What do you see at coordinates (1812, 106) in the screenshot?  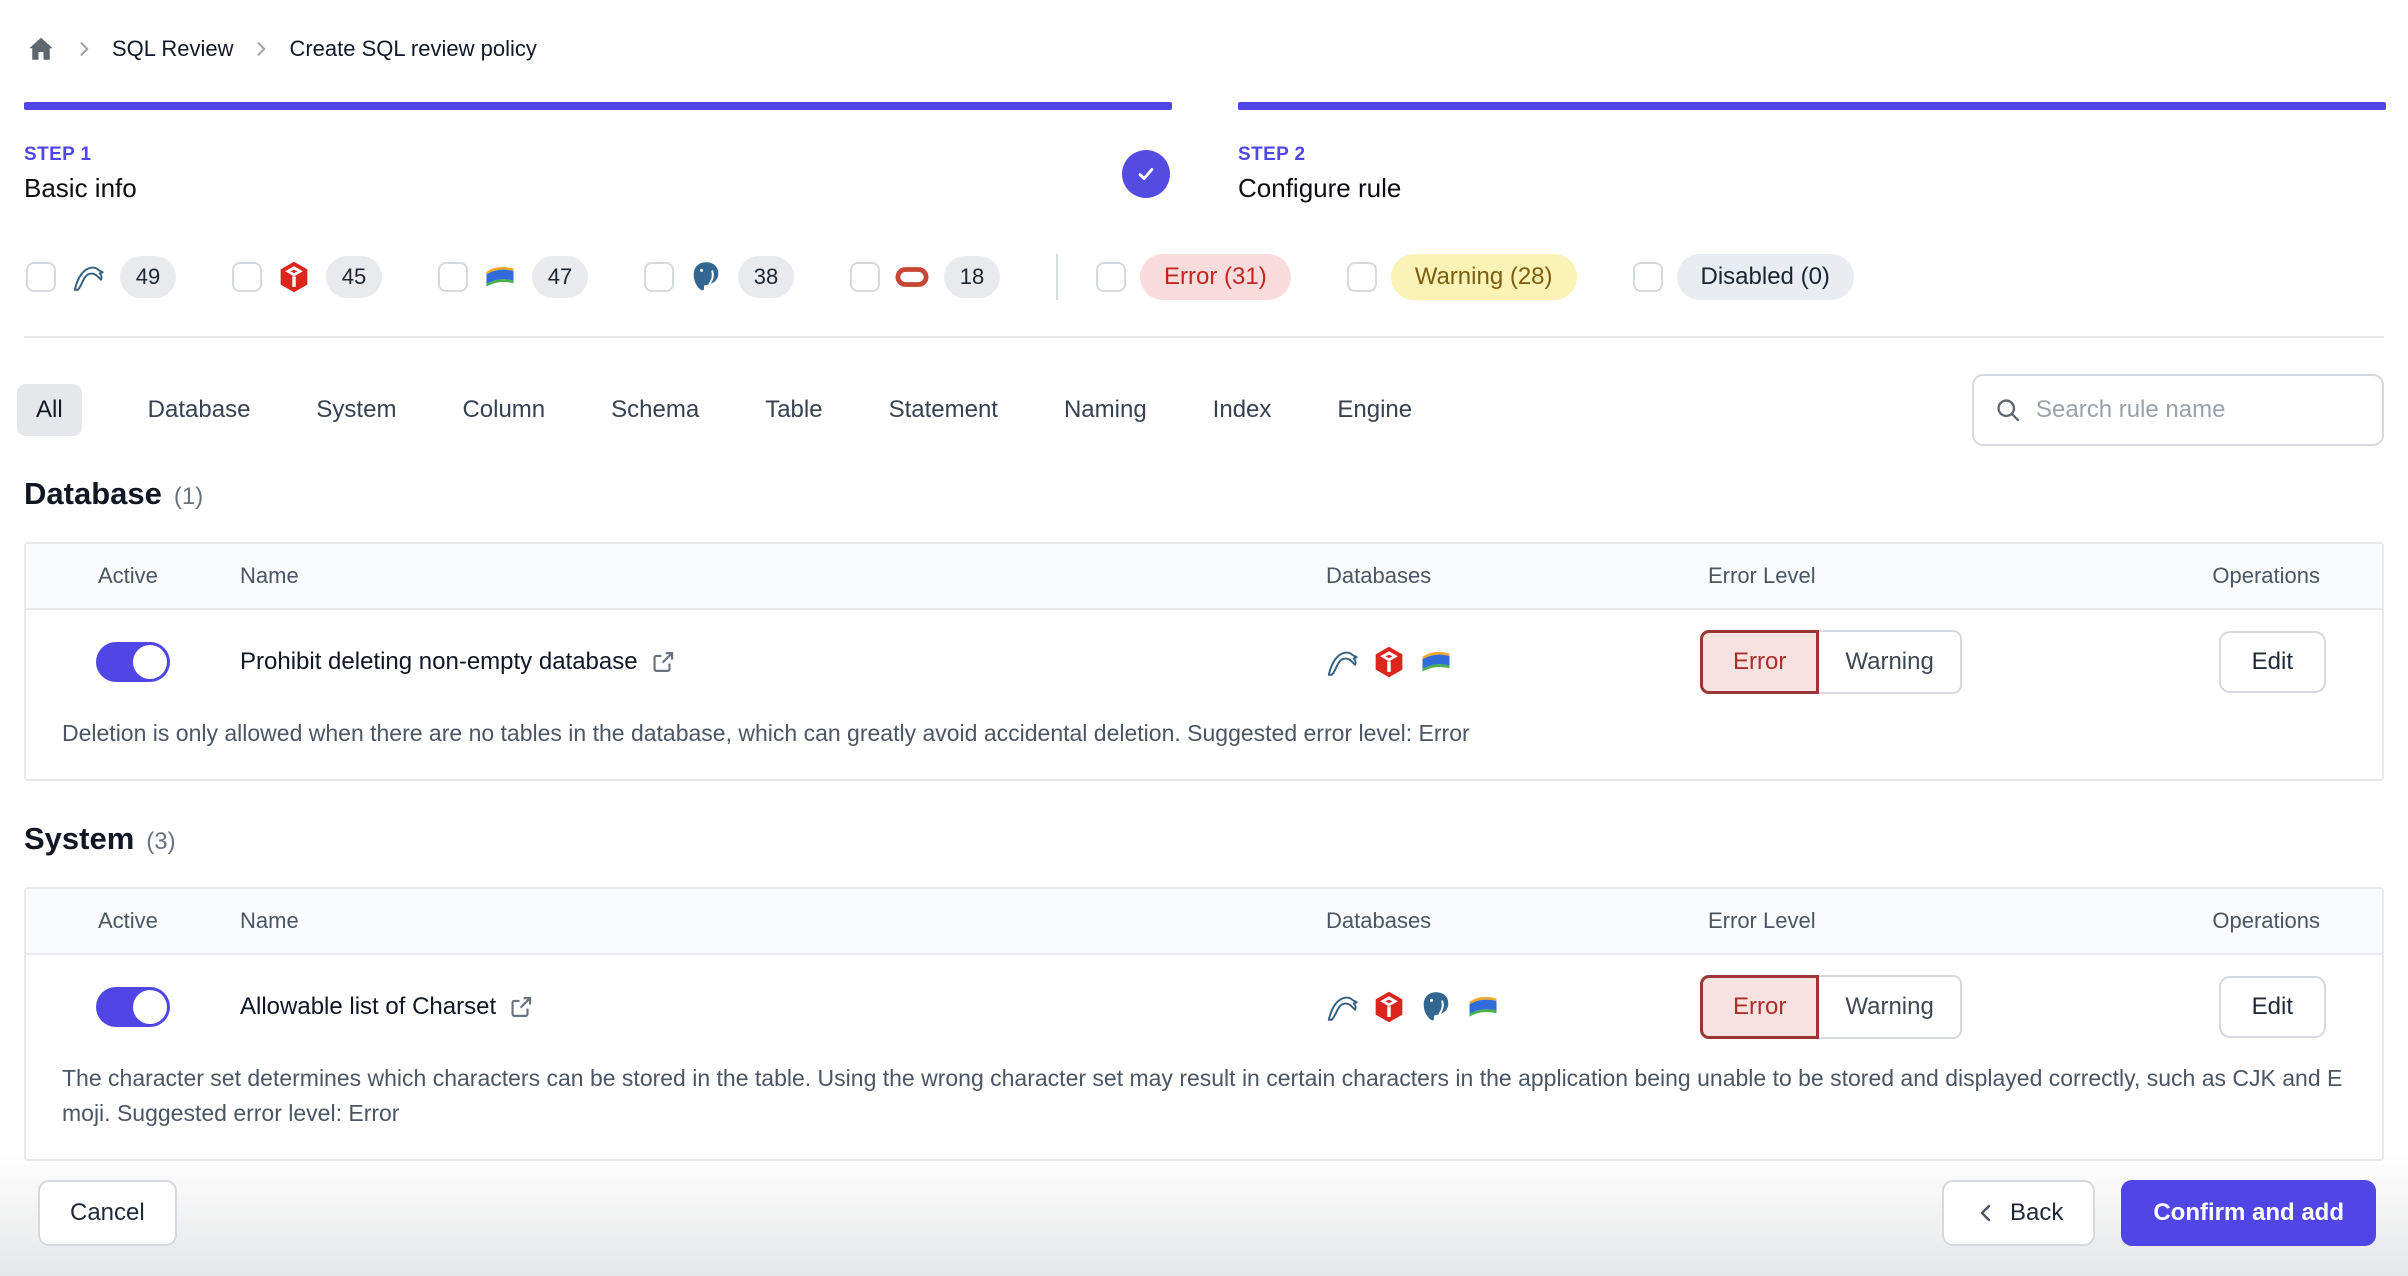 I see `step-2-progress-bar` at bounding box center [1812, 106].